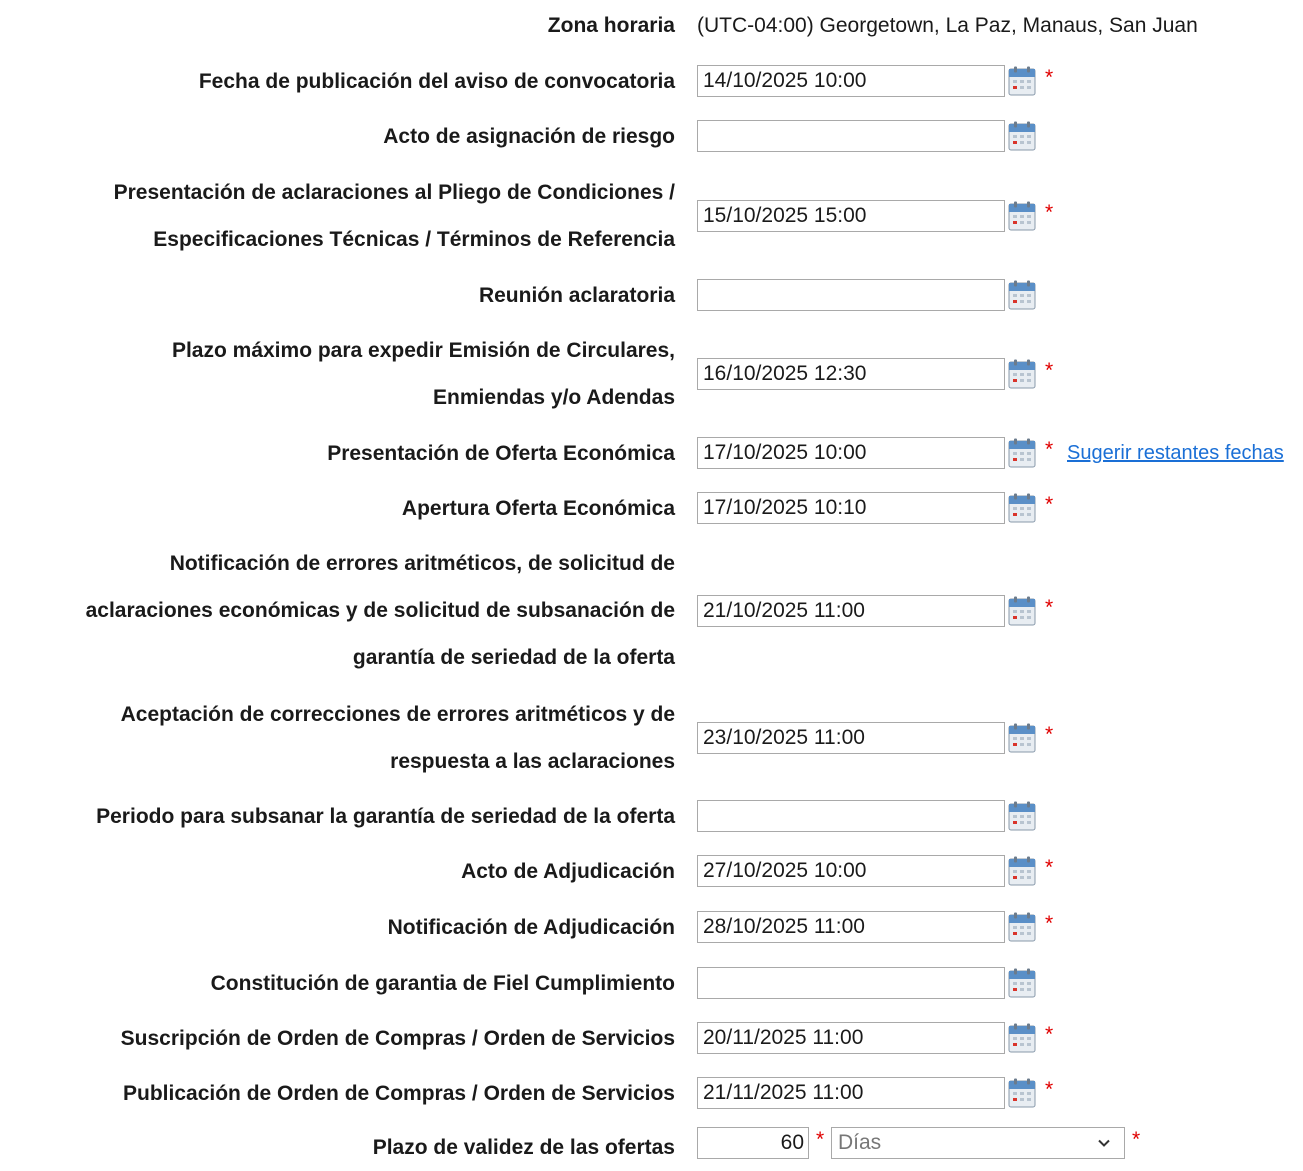 Image resolution: width=1303 pixels, height=1171 pixels. What do you see at coordinates (851, 611) in the screenshot?
I see `arithmetic-errors-notification-date-input` at bounding box center [851, 611].